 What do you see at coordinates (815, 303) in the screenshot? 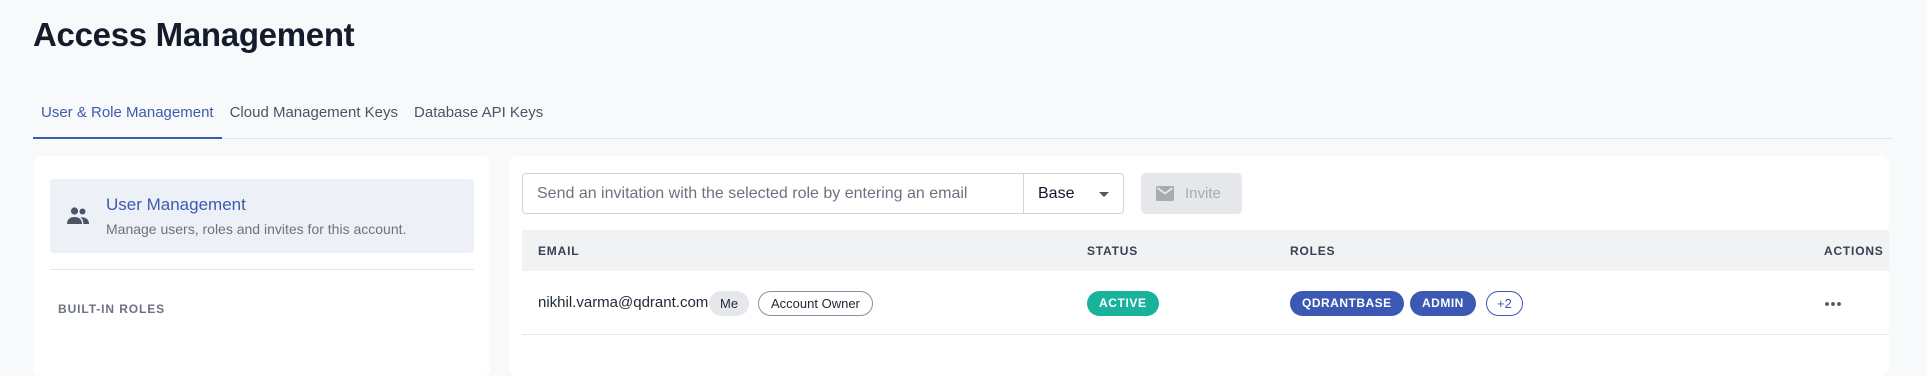
I see `account-owner-tag: Account Owner` at bounding box center [815, 303].